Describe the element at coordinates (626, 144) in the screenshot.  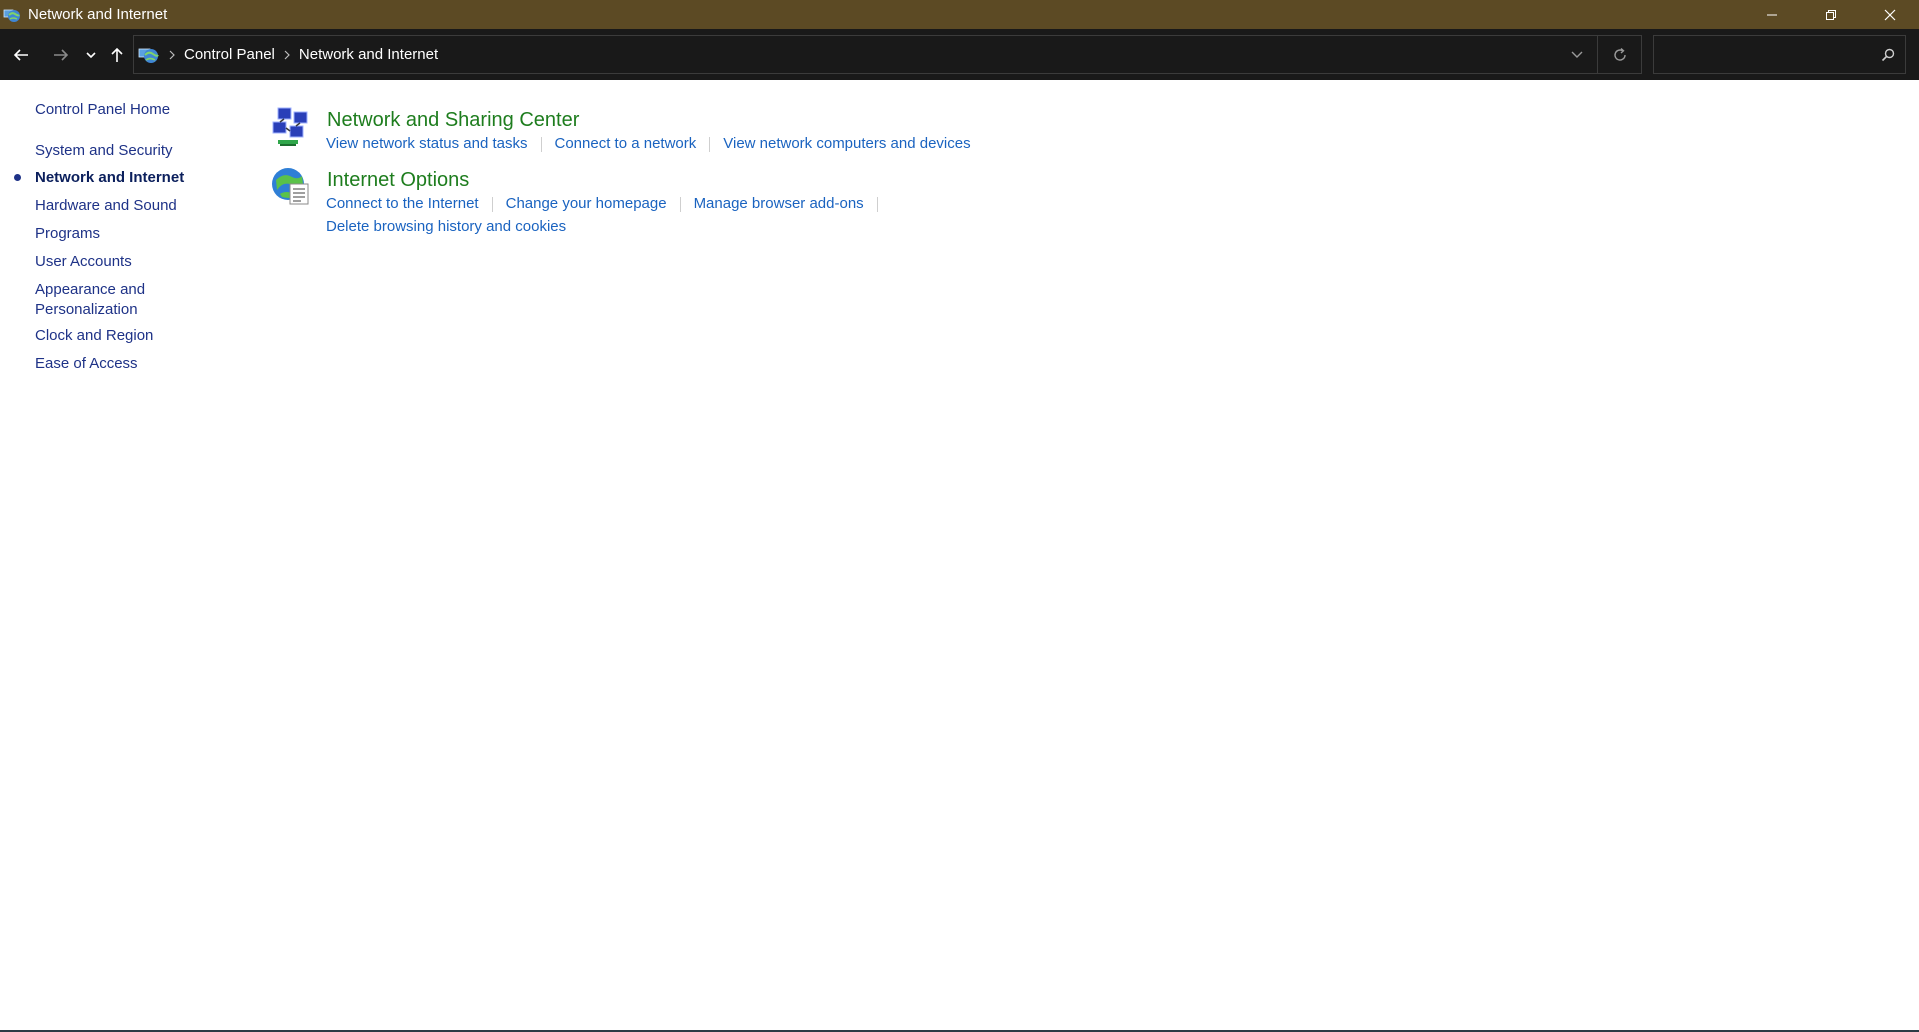
I see `task-connect-to-network: Connect to a network` at that location.